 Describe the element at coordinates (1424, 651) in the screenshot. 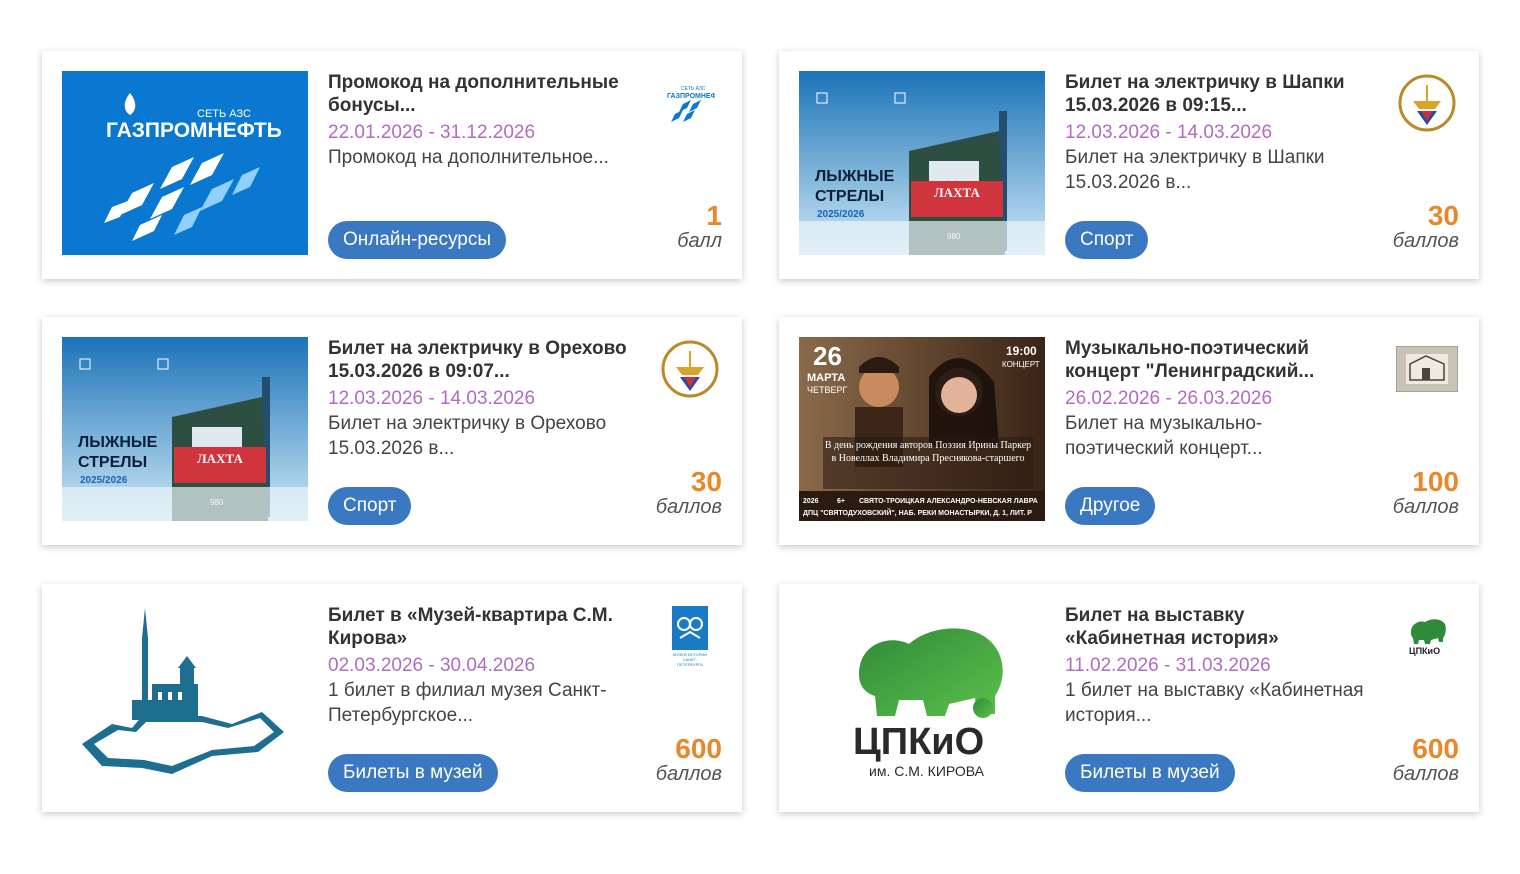

I see `cpkio-logo-text: ЦПКиО` at that location.